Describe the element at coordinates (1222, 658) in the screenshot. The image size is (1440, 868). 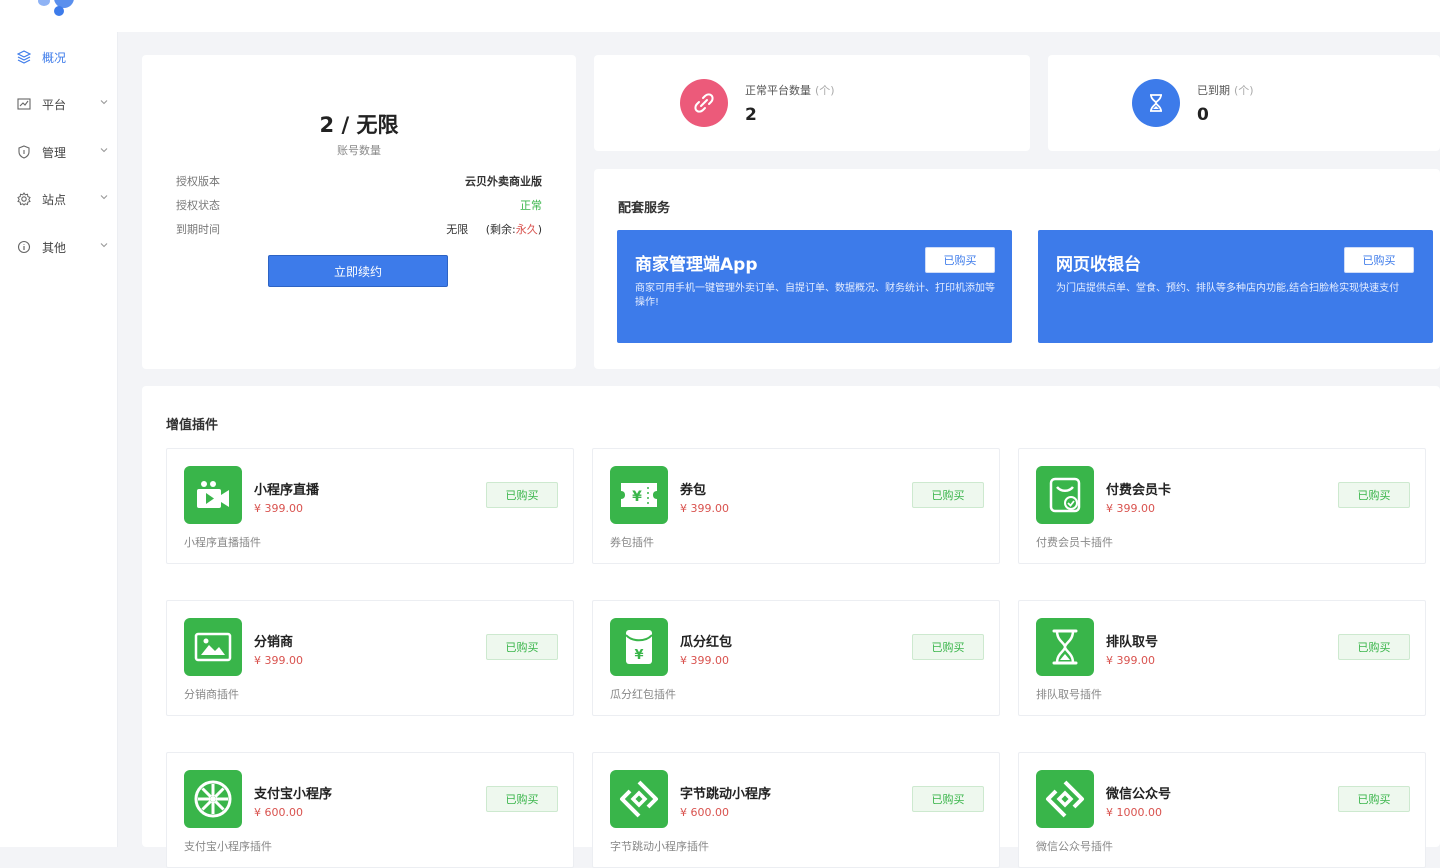
I see `plugin-card-queue: 排队取号 ¥ 399.00 排队取号插件 已购买` at that location.